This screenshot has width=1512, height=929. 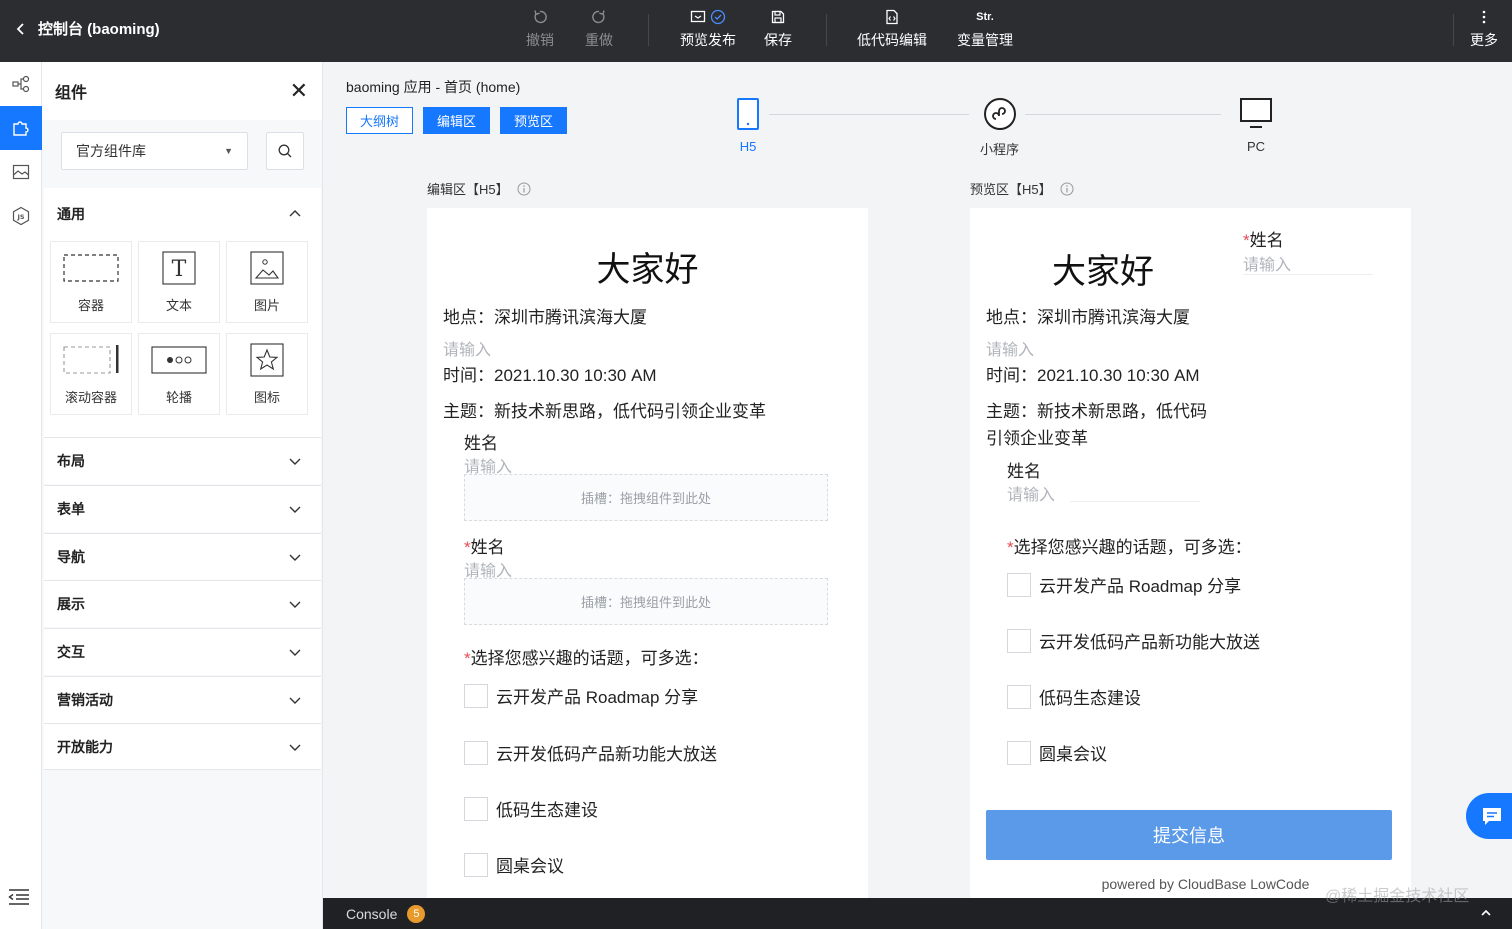 What do you see at coordinates (778, 29) in the screenshot?
I see `save-button: 保存` at bounding box center [778, 29].